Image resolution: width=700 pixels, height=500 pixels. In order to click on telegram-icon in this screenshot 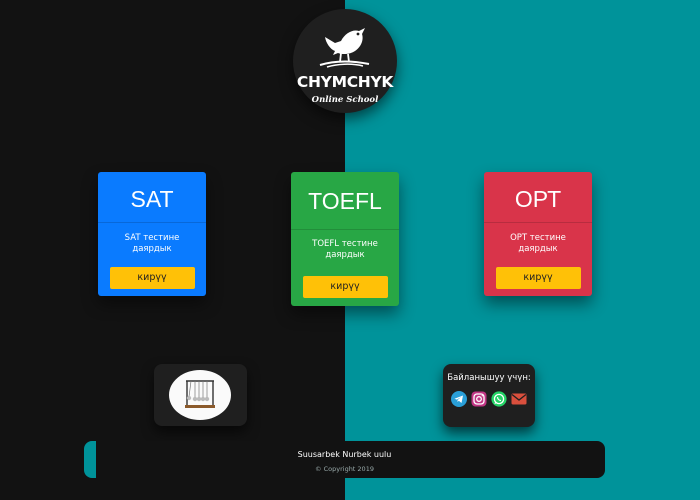, I will do `click(459, 399)`.